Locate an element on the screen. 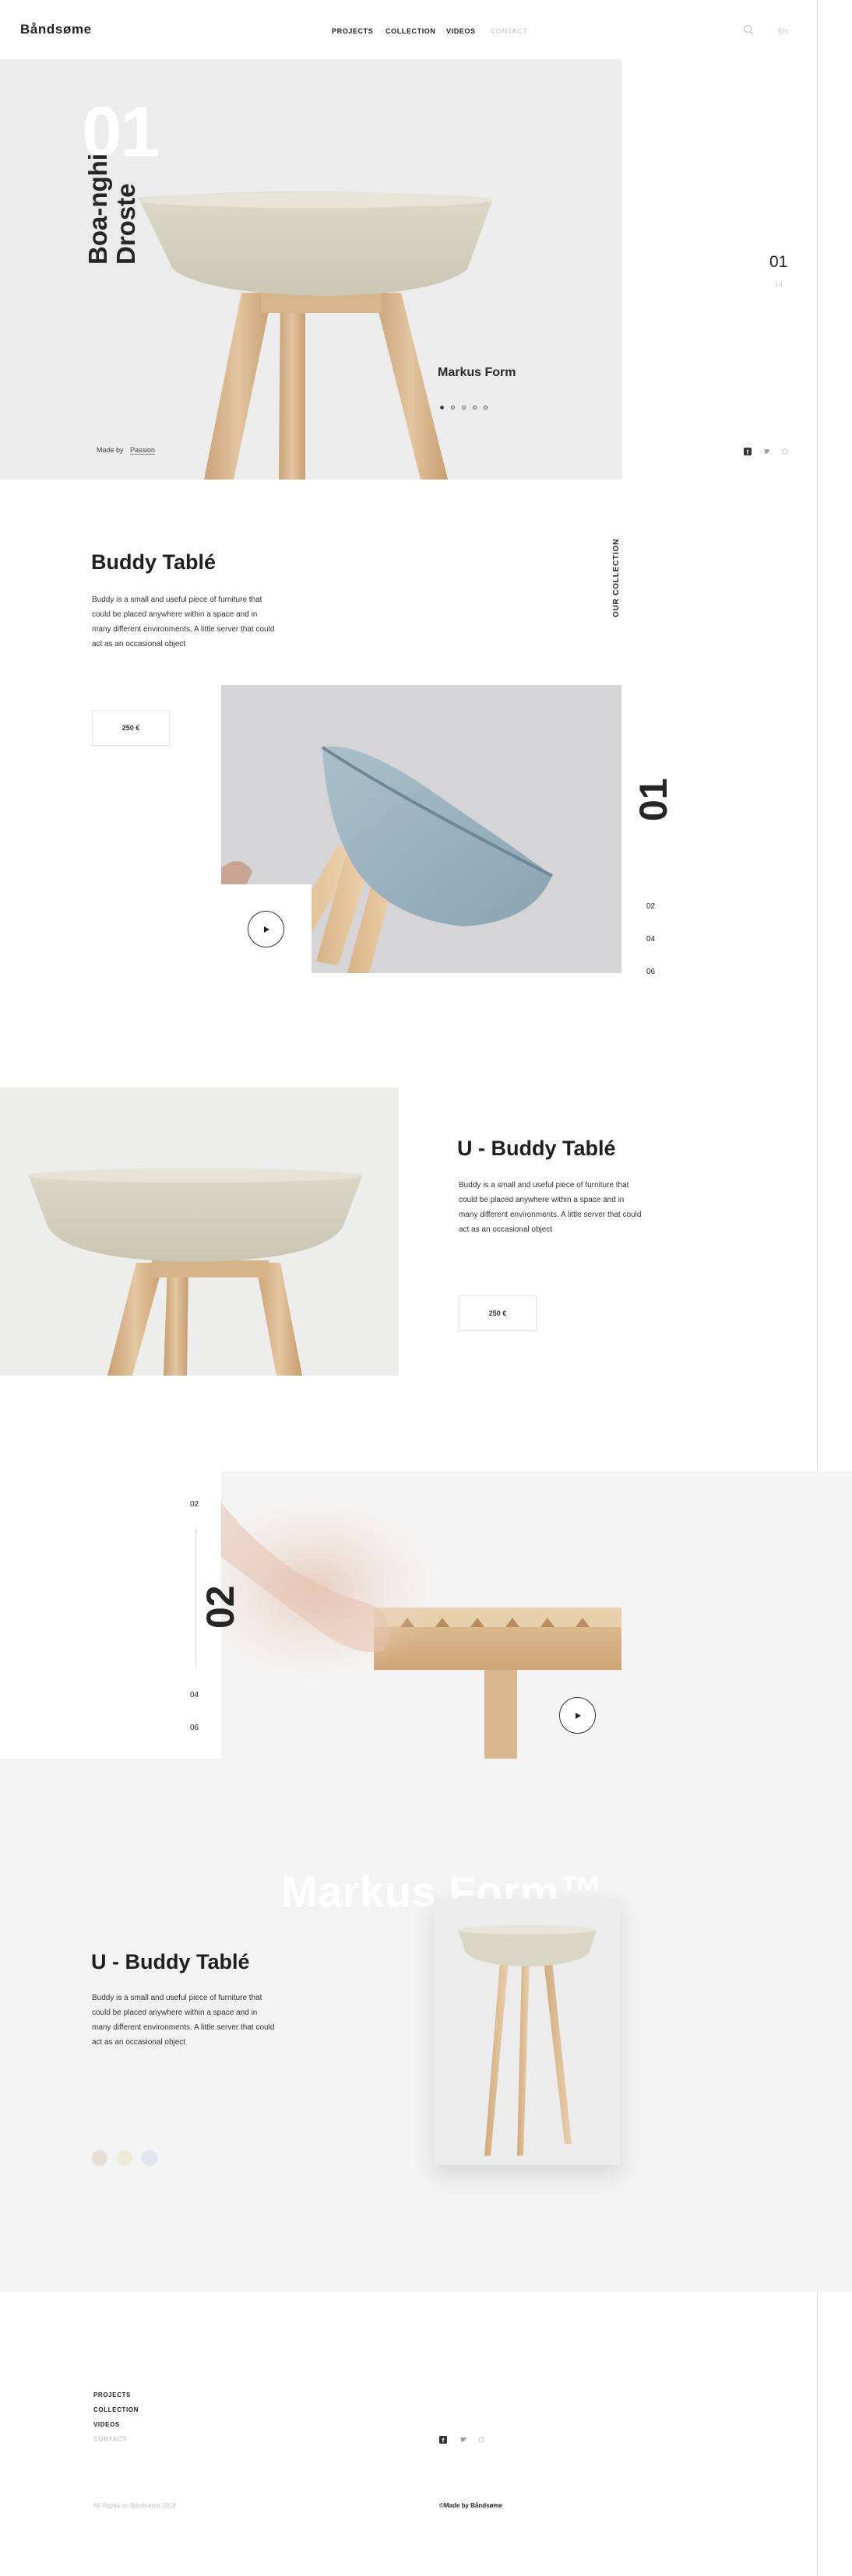  section3-big-number: 02 is located at coordinates (220, 1607).